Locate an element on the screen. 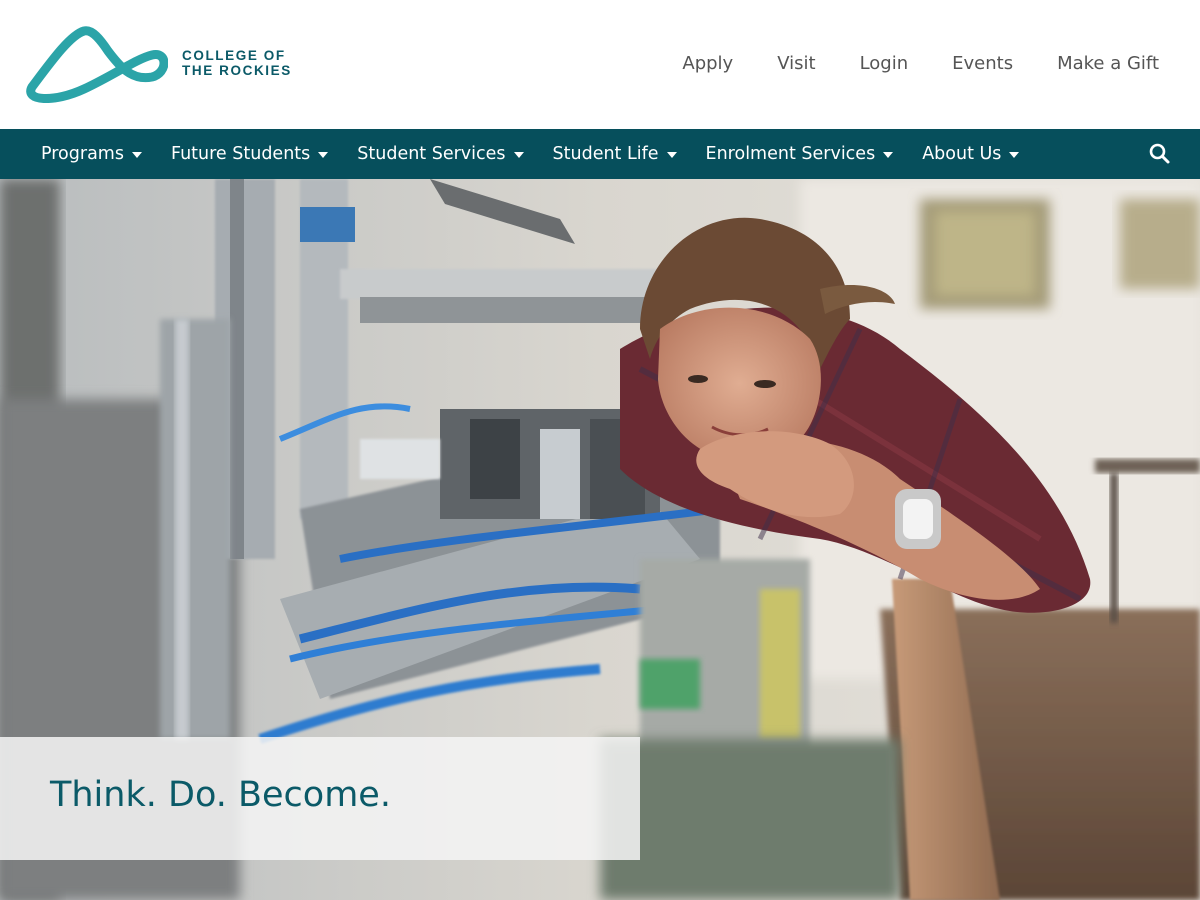  utility-link-make-a-gift: Make a Gift is located at coordinates (1108, 64).